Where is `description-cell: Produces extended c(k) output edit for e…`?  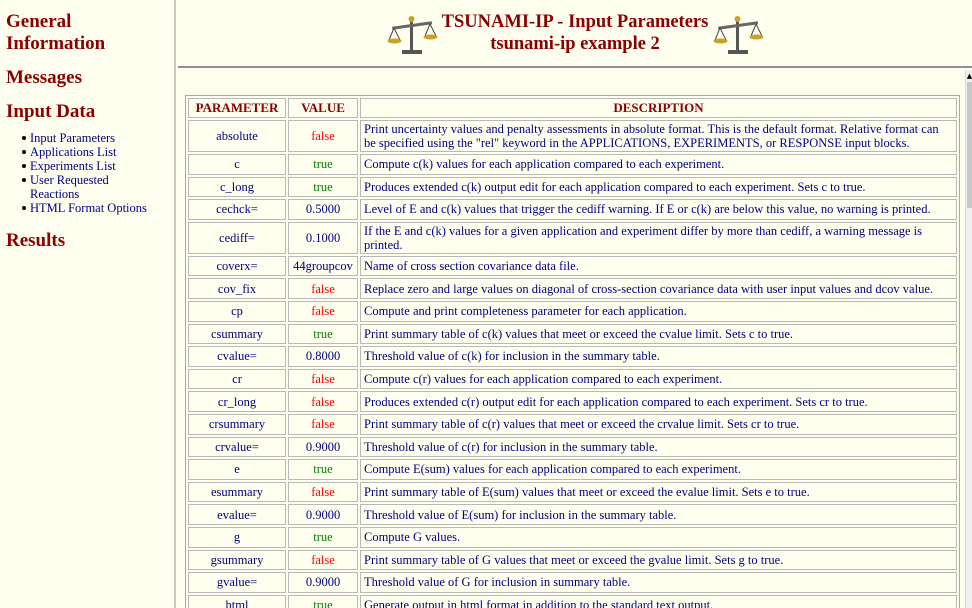 description-cell: Produces extended c(k) output edit for e… is located at coordinates (658, 187).